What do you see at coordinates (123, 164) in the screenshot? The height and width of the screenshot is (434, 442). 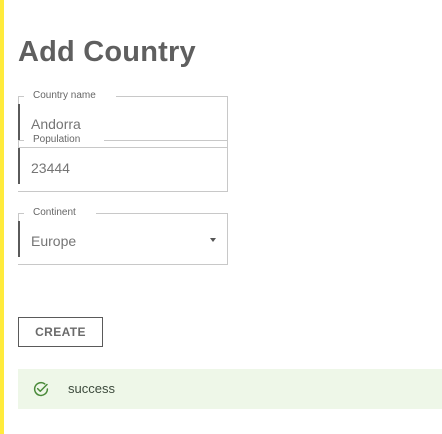 I see `population-field: Population 23444` at bounding box center [123, 164].